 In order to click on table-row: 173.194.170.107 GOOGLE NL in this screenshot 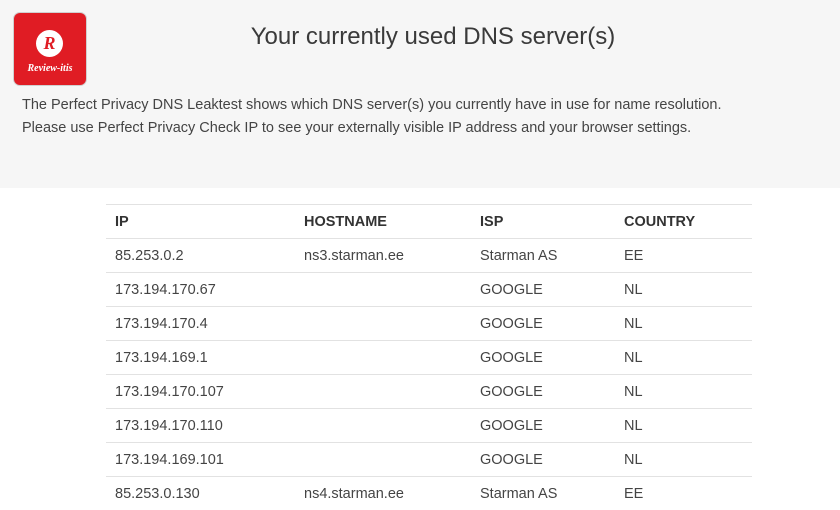, I will do `click(429, 392)`.